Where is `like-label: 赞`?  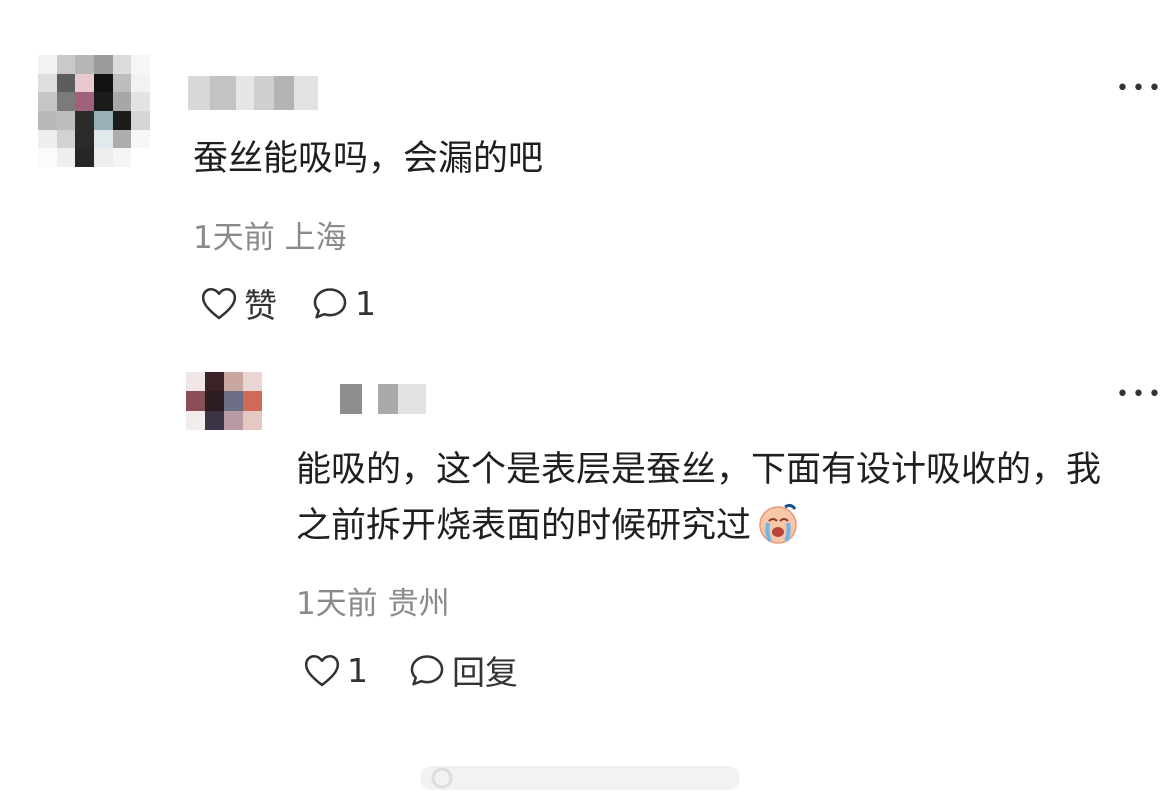 like-label: 赞 is located at coordinates (260, 305).